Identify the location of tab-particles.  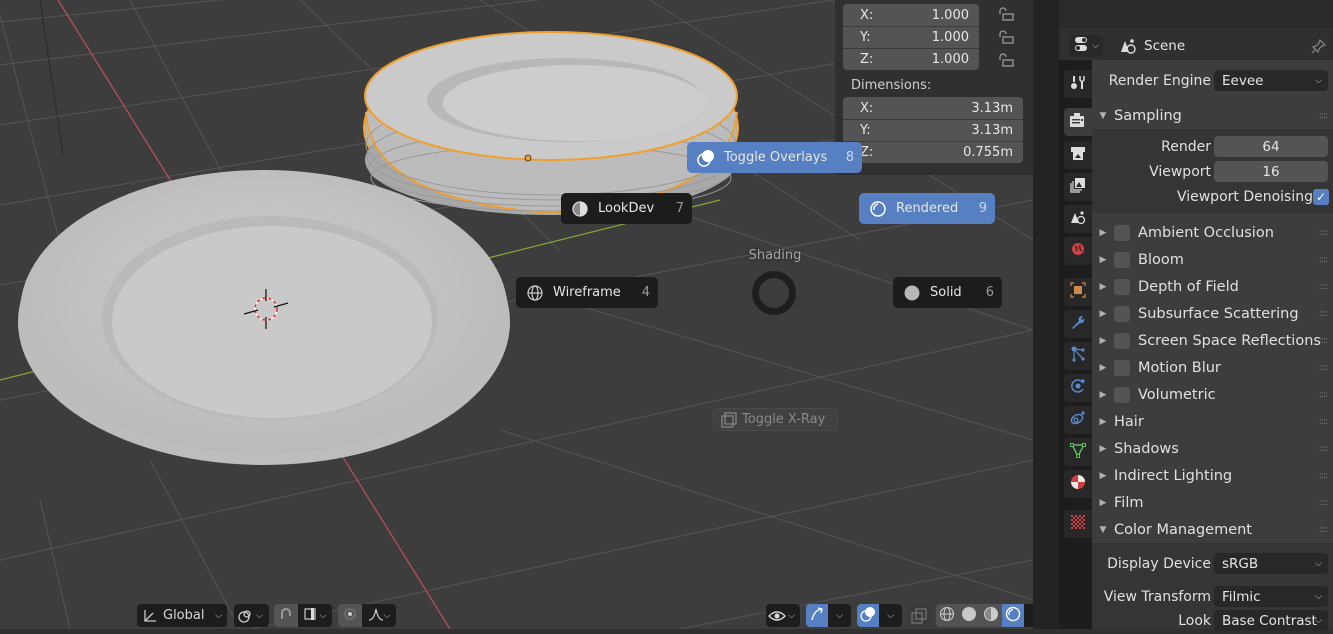
(1078, 356).